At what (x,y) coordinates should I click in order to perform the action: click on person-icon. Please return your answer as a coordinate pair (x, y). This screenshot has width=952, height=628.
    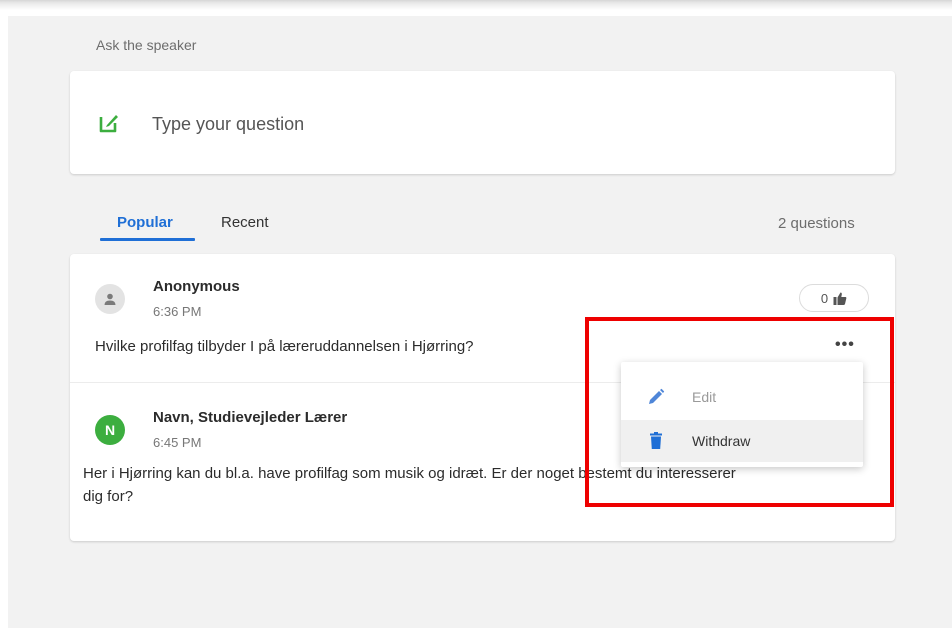
    Looking at the image, I should click on (110, 299).